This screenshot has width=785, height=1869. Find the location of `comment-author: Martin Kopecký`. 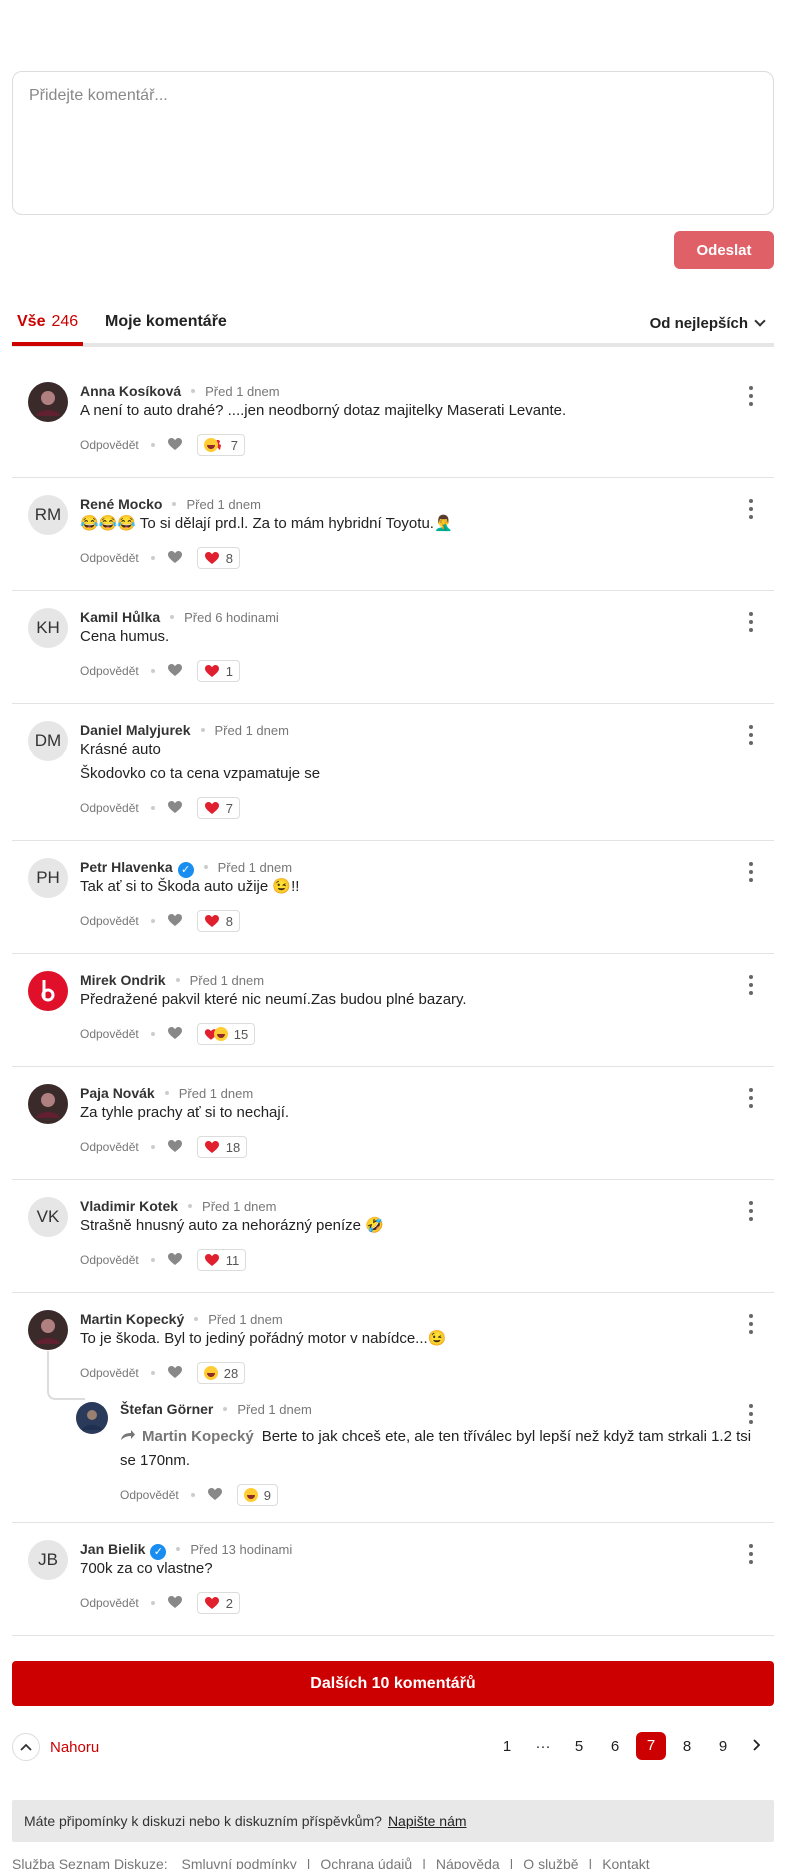

comment-author: Martin Kopecký is located at coordinates (132, 1319).